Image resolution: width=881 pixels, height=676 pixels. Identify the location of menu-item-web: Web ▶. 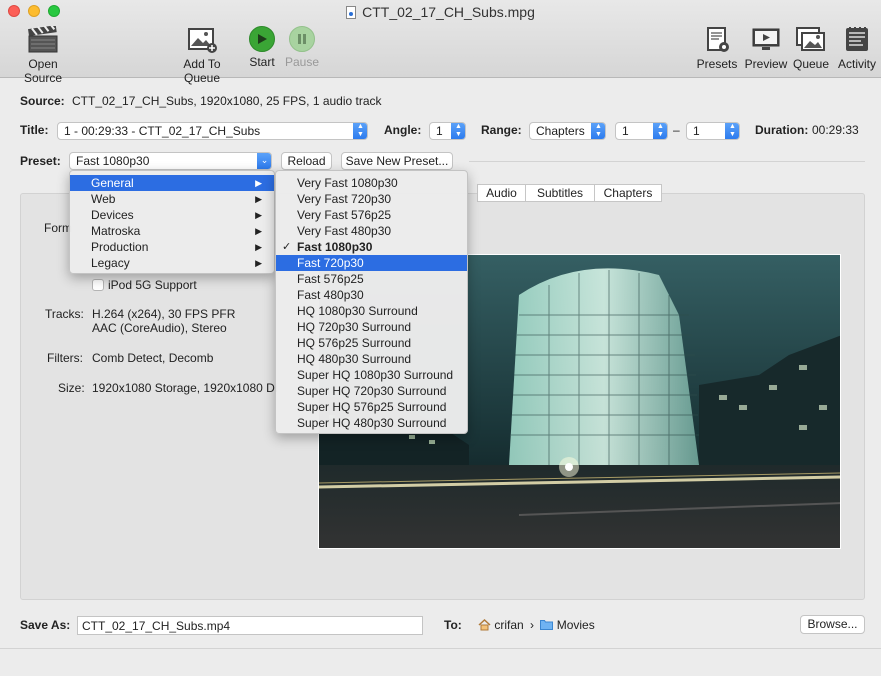
(172, 199).